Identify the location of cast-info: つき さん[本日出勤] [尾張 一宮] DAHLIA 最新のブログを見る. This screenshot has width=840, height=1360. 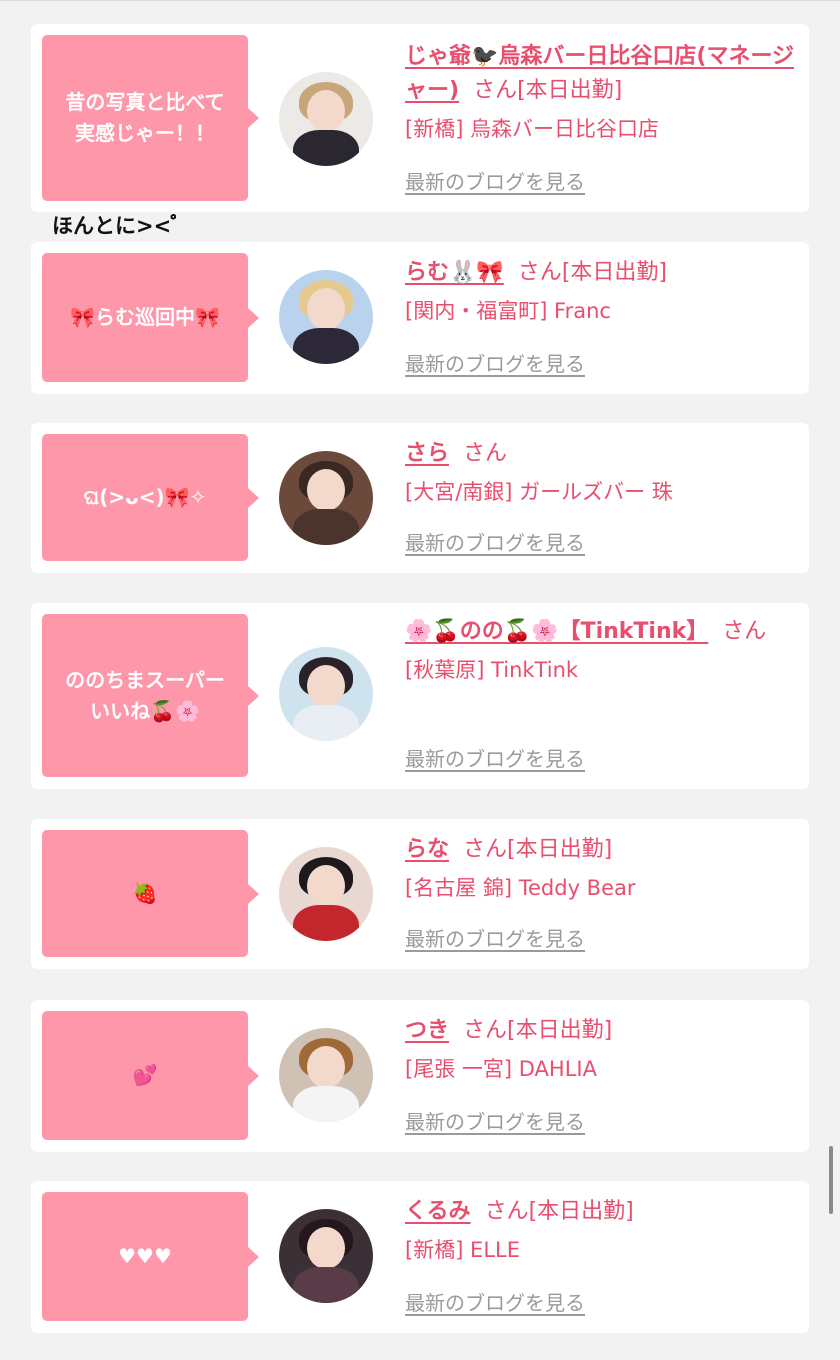
(602, 1074).